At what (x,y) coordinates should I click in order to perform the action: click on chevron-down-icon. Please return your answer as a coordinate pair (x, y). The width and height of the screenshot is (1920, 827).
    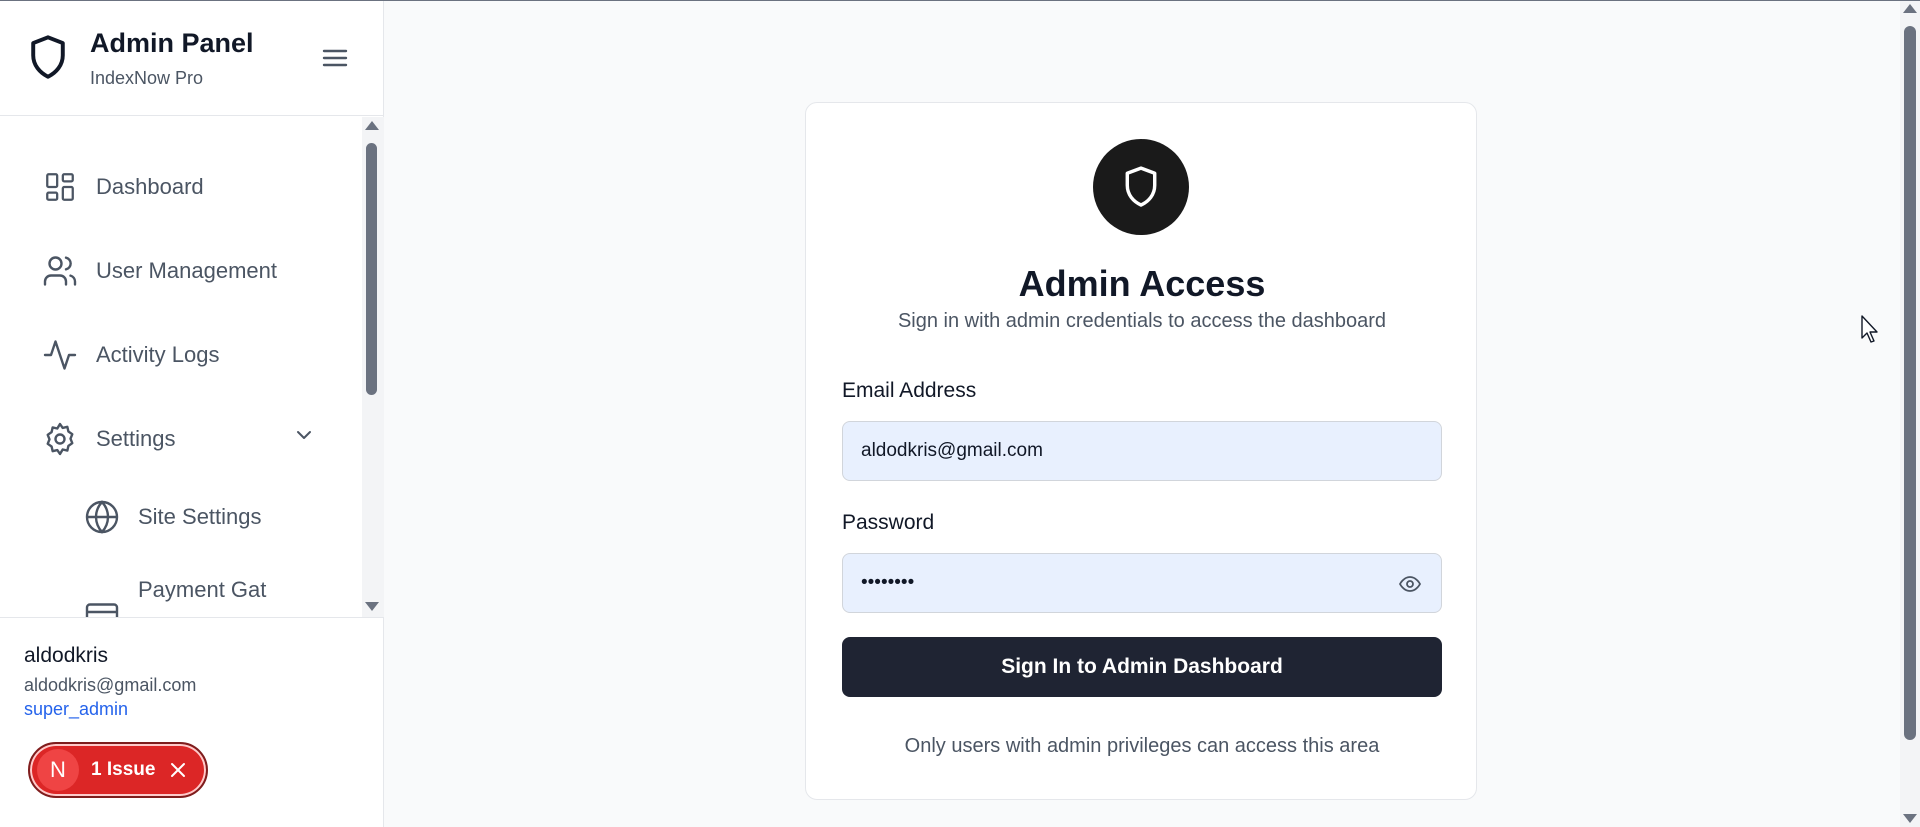
    Looking at the image, I should click on (304, 435).